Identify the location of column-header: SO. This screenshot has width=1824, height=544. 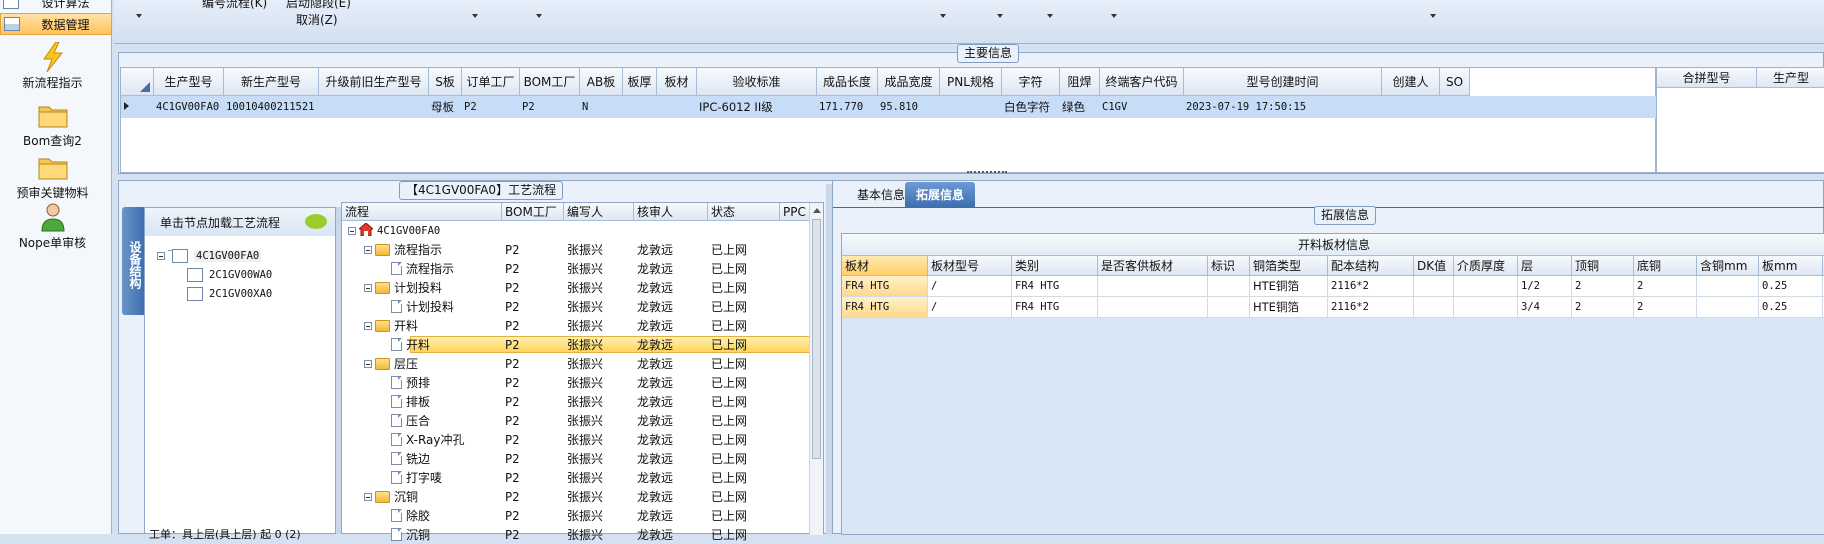
(1455, 82).